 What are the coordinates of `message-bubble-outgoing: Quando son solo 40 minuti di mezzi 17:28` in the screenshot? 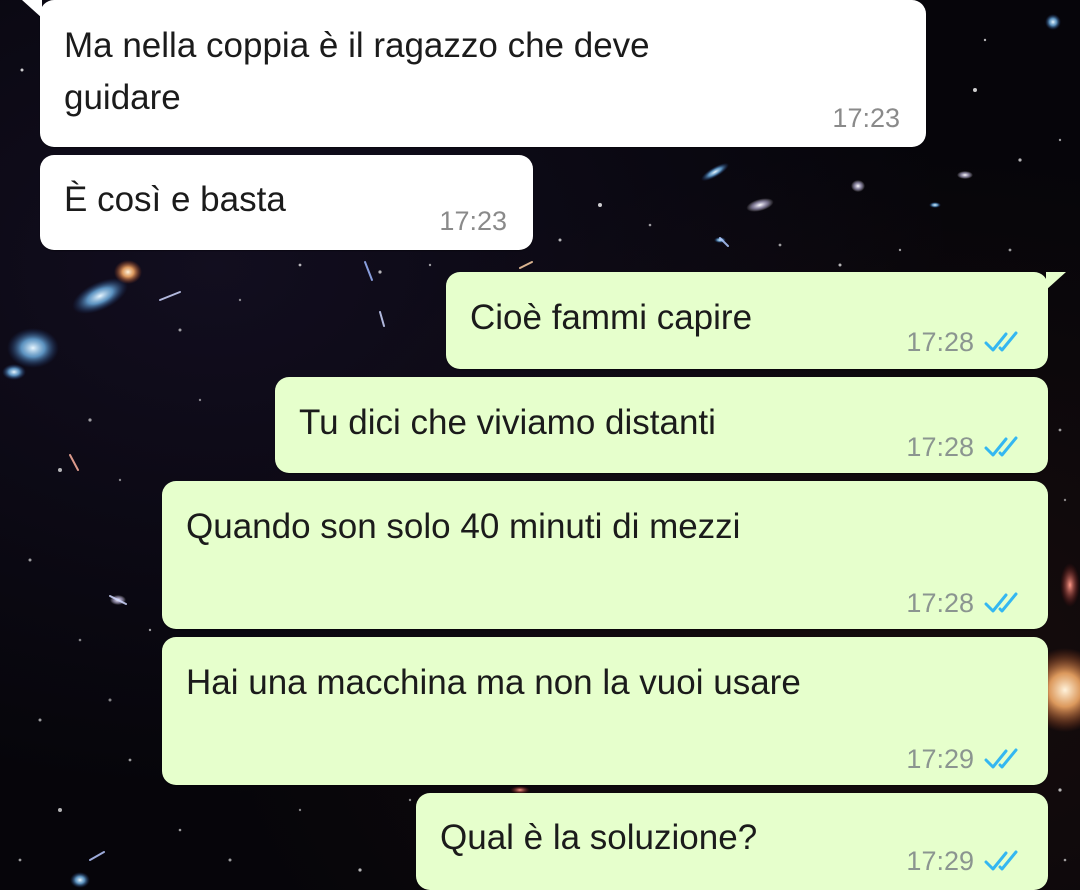 It's located at (605, 555).